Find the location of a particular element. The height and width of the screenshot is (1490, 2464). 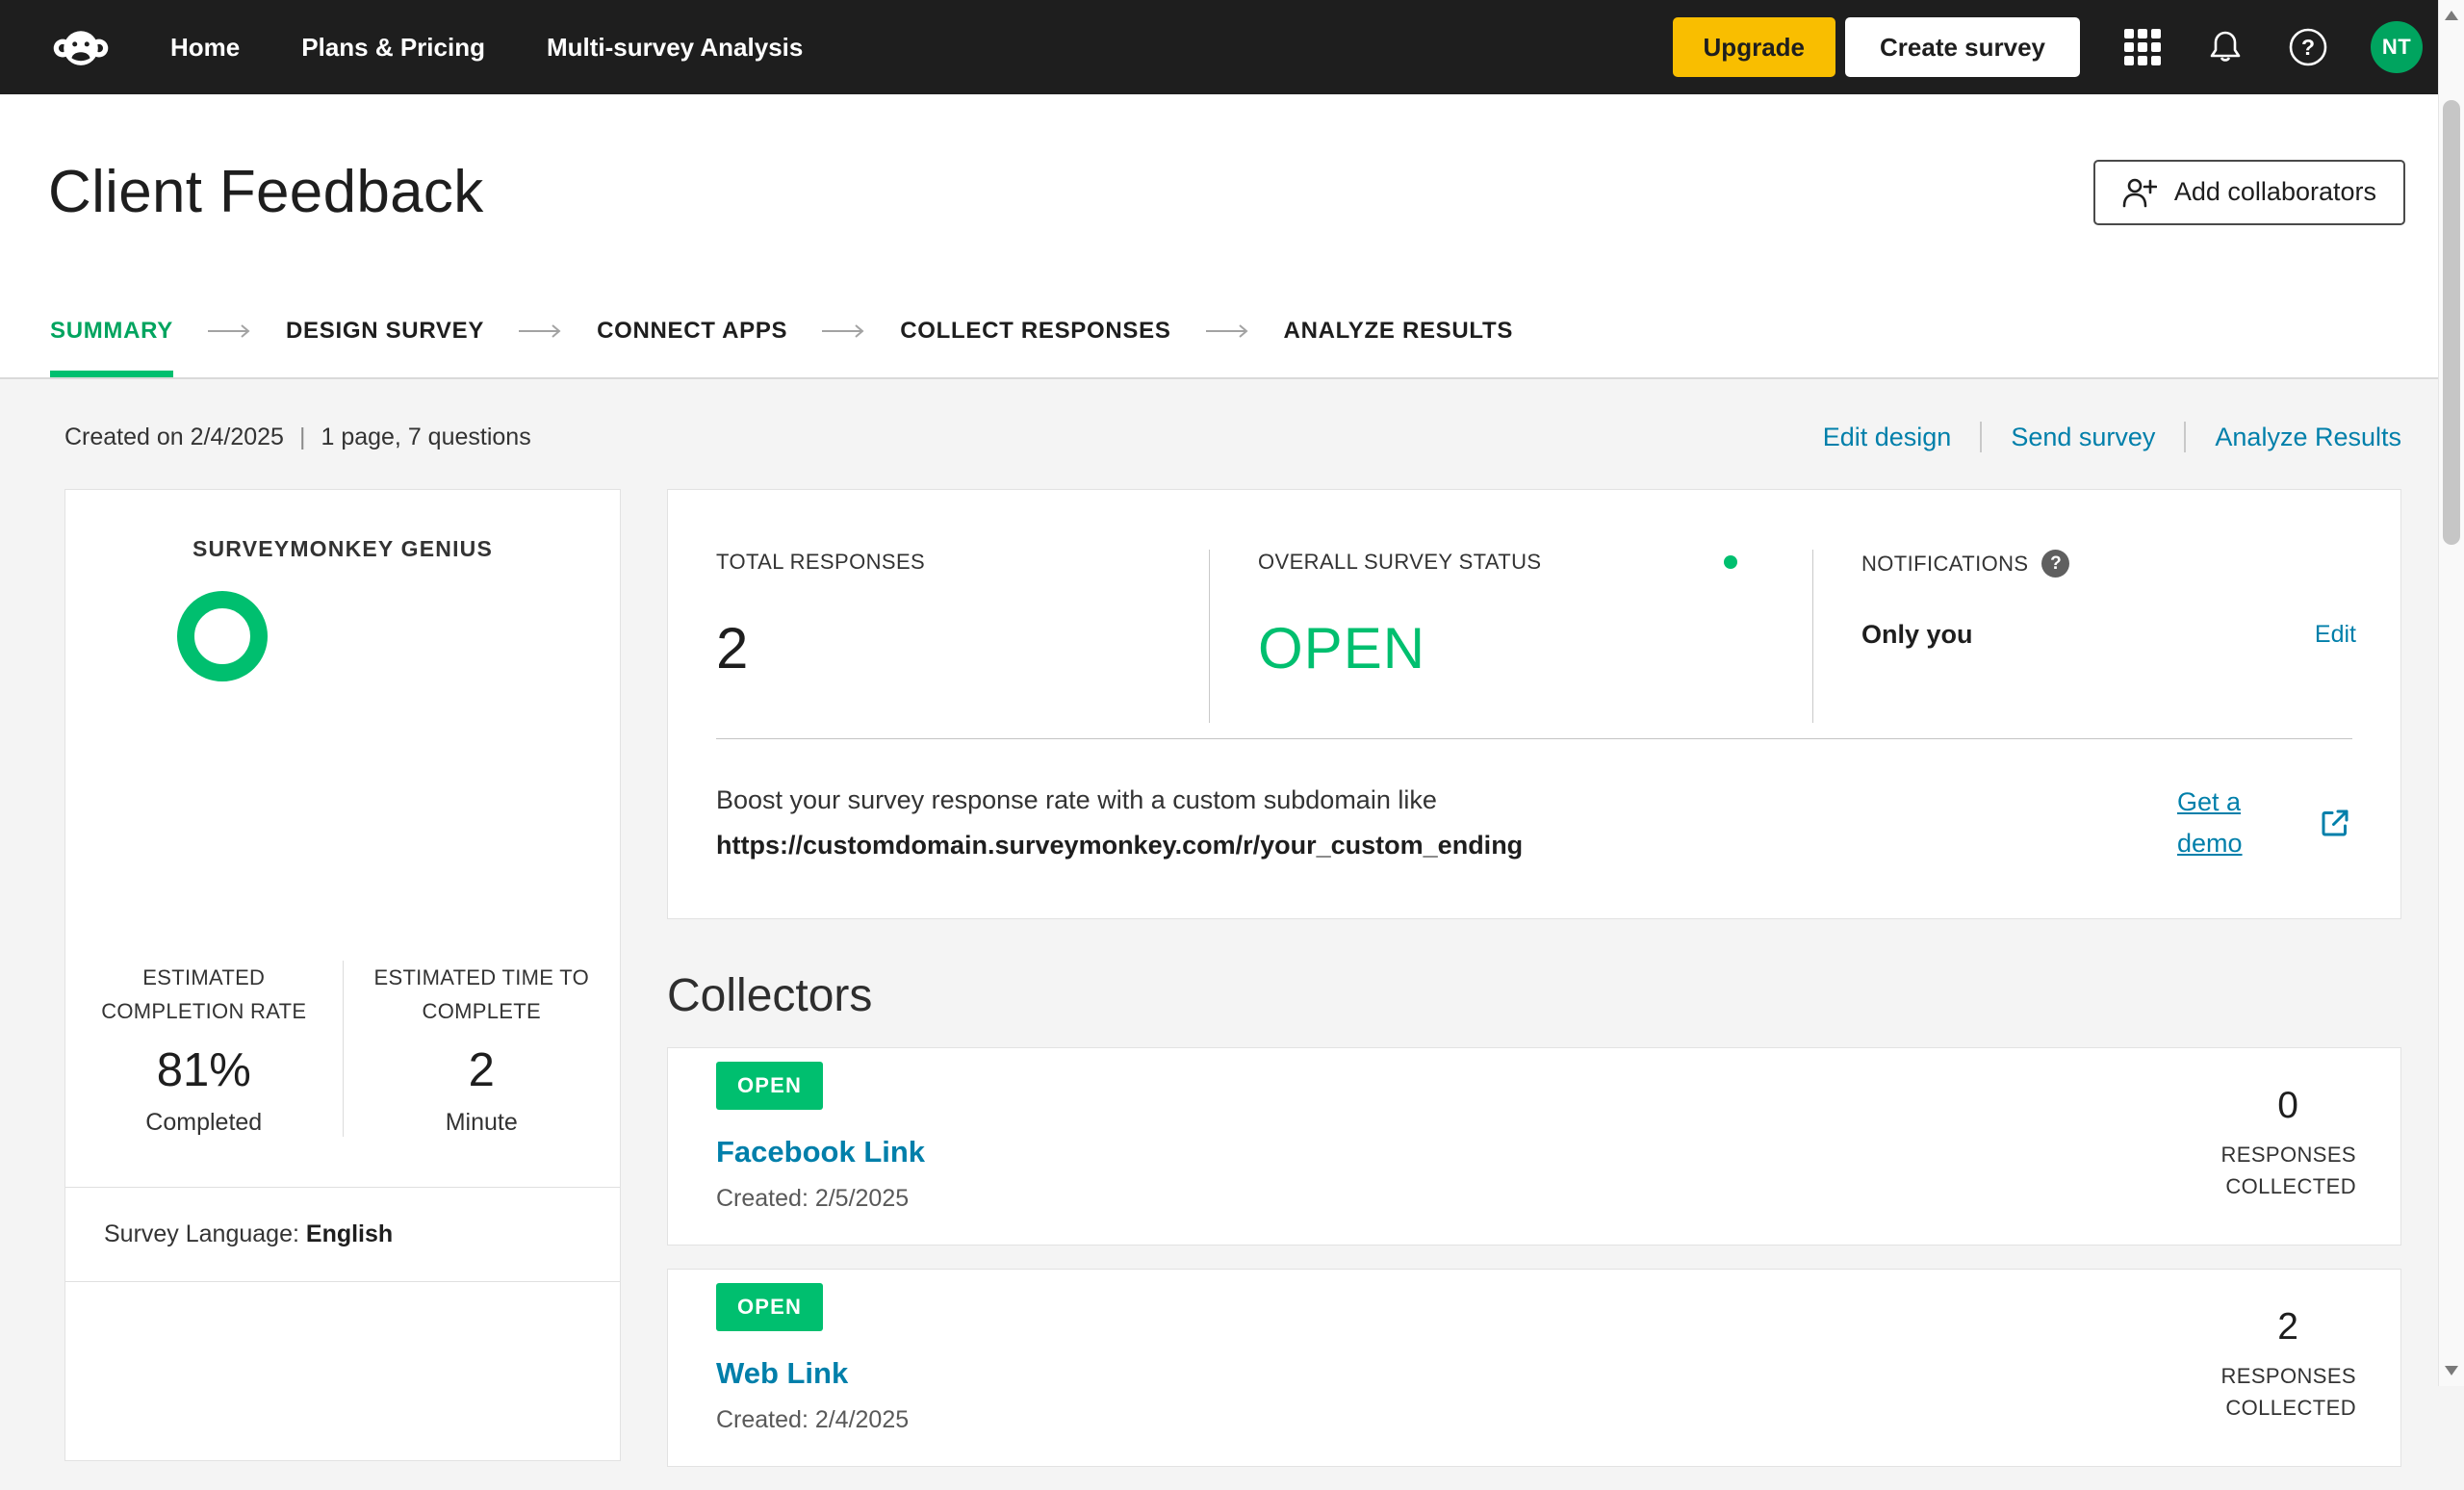

survey-actions: Edit design Send survey Analyze Results is located at coordinates (2112, 437).